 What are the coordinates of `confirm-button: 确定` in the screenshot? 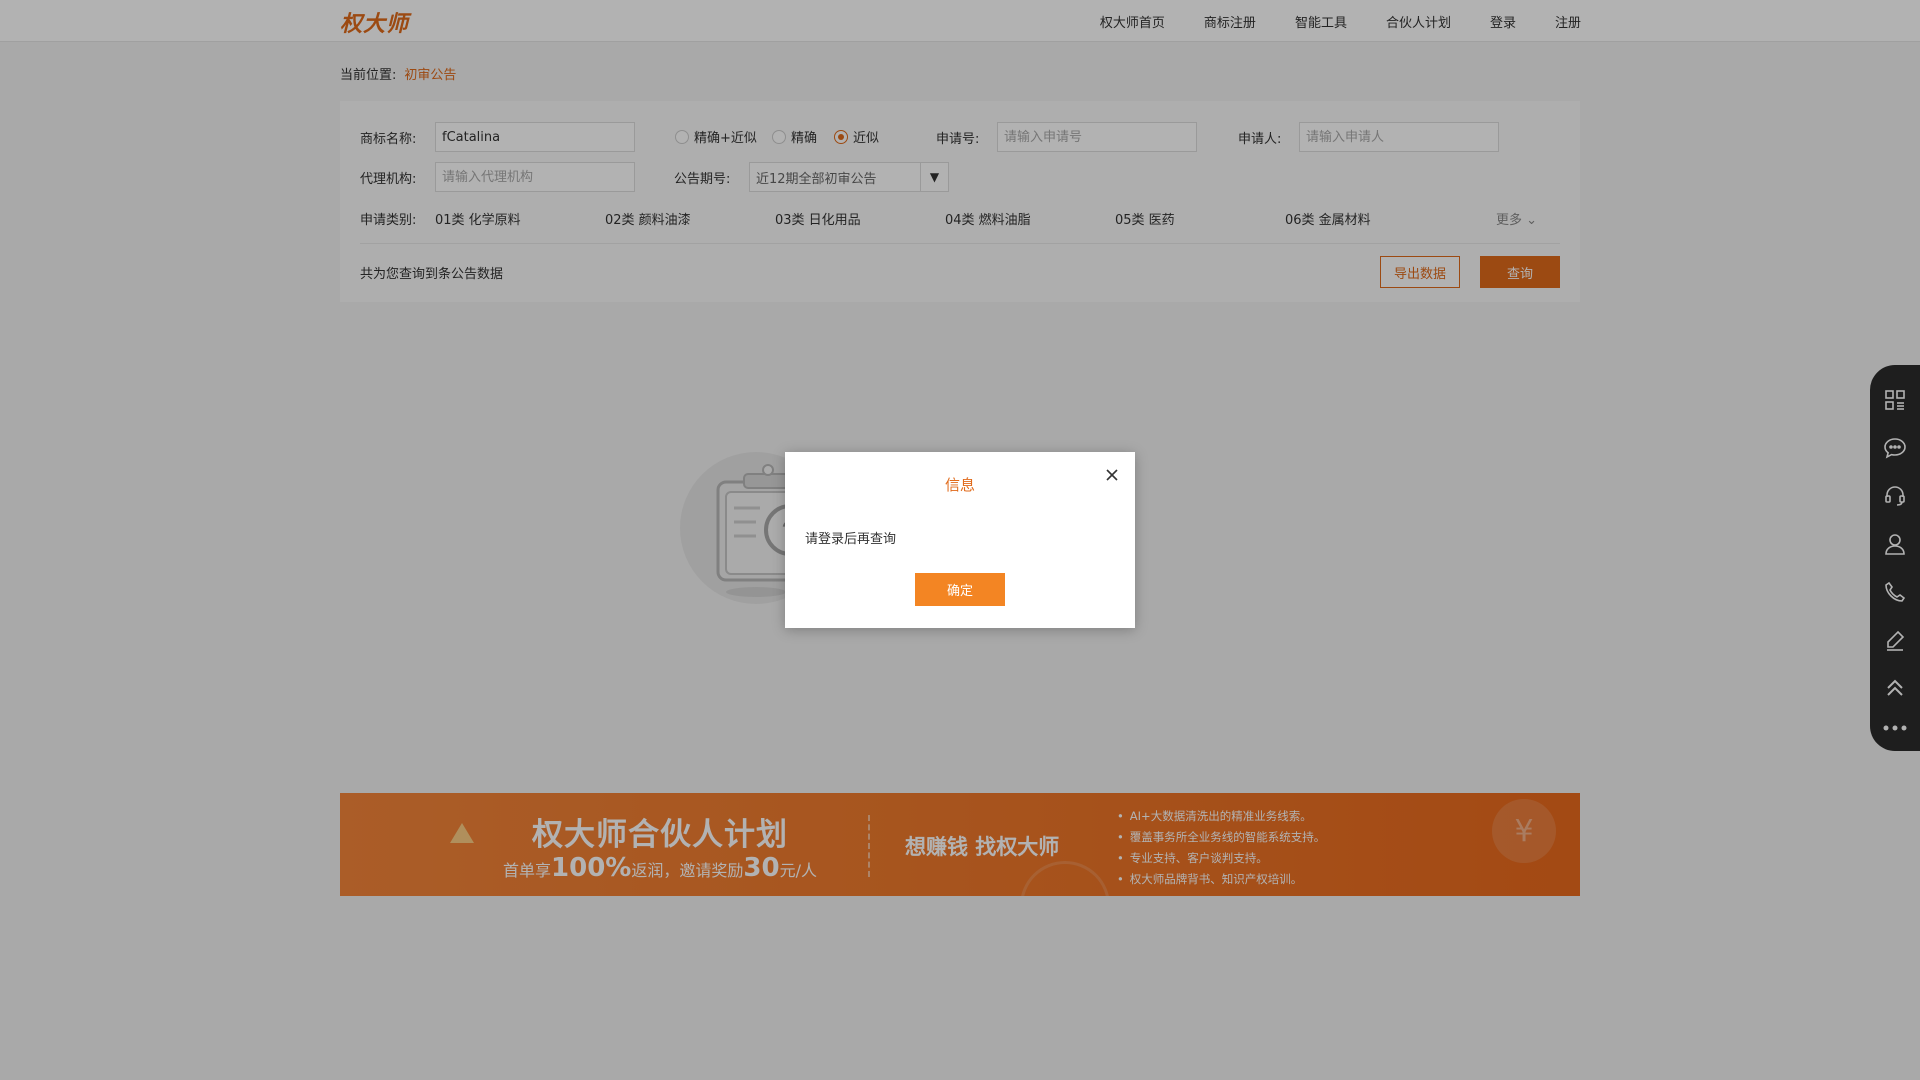 It's located at (960, 589).